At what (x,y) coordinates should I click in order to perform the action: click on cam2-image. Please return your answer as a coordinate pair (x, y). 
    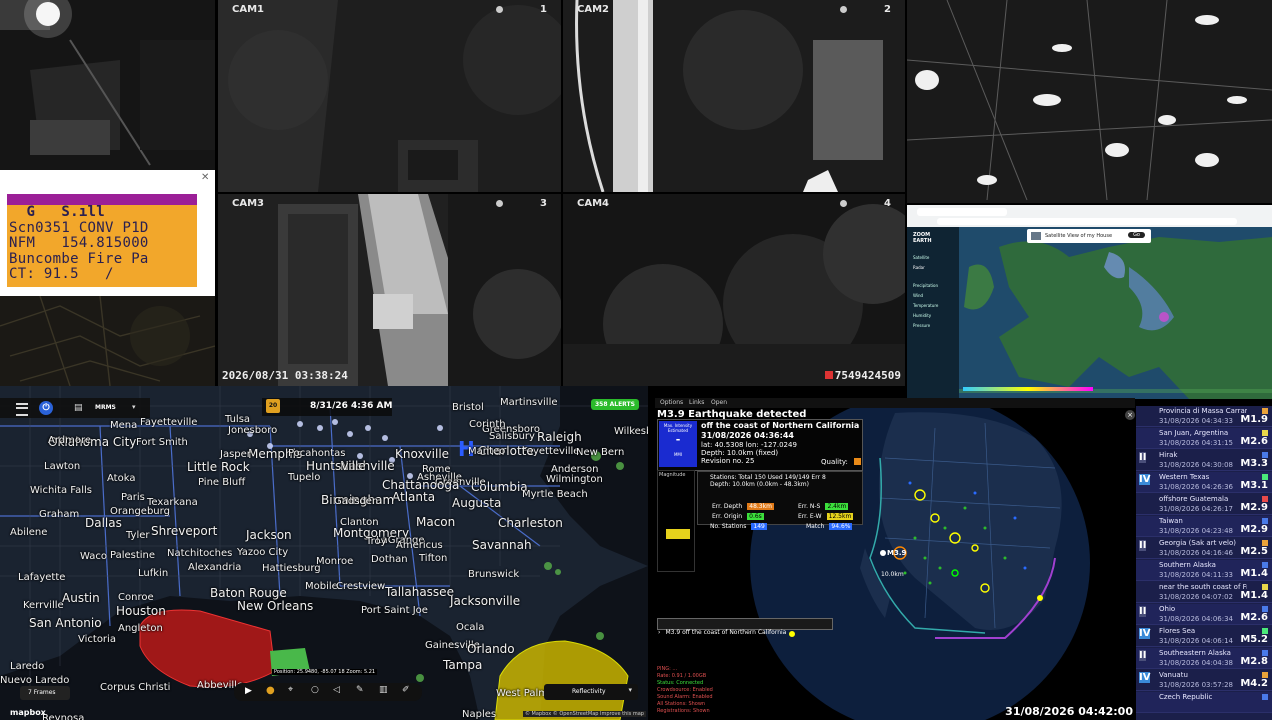
    Looking at the image, I should click on (734, 96).